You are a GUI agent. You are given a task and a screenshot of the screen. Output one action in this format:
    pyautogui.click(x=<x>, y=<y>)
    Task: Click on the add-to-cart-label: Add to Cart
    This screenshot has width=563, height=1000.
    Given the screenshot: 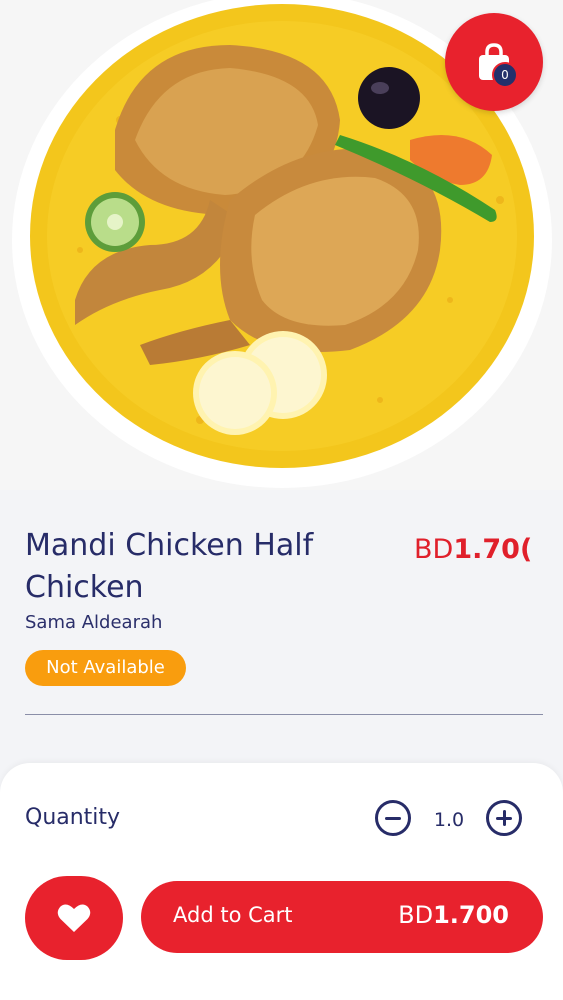 What is the action you would take?
    pyautogui.click(x=233, y=915)
    